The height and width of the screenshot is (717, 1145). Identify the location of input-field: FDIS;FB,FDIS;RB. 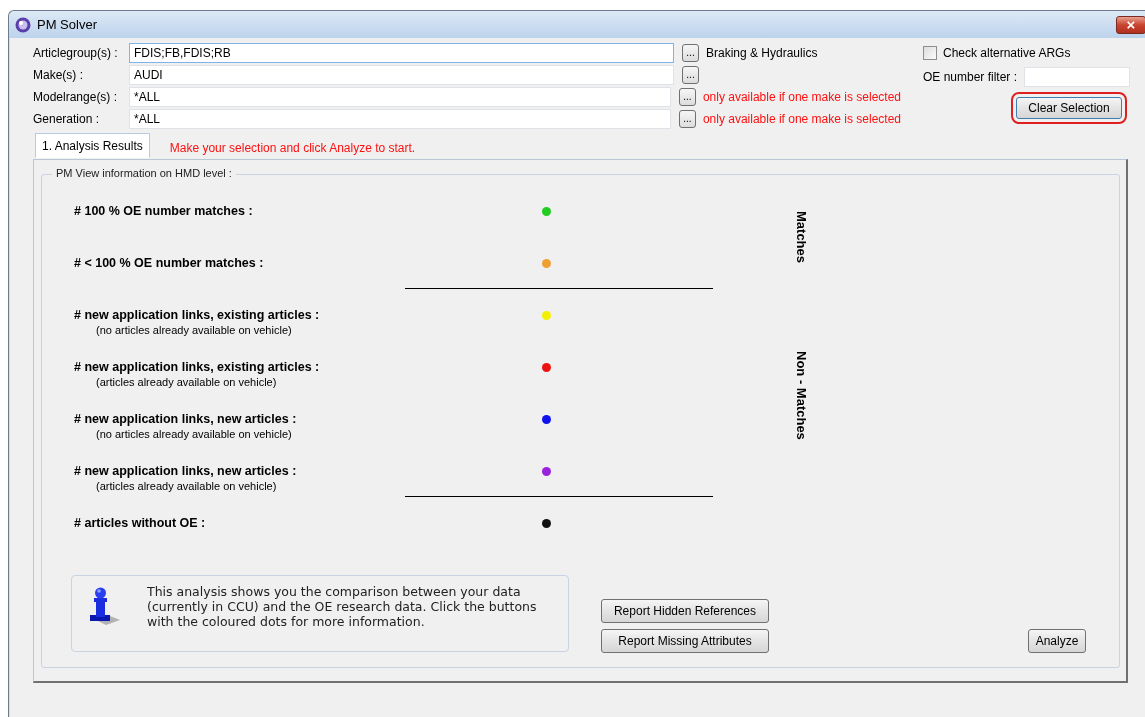
(401, 53).